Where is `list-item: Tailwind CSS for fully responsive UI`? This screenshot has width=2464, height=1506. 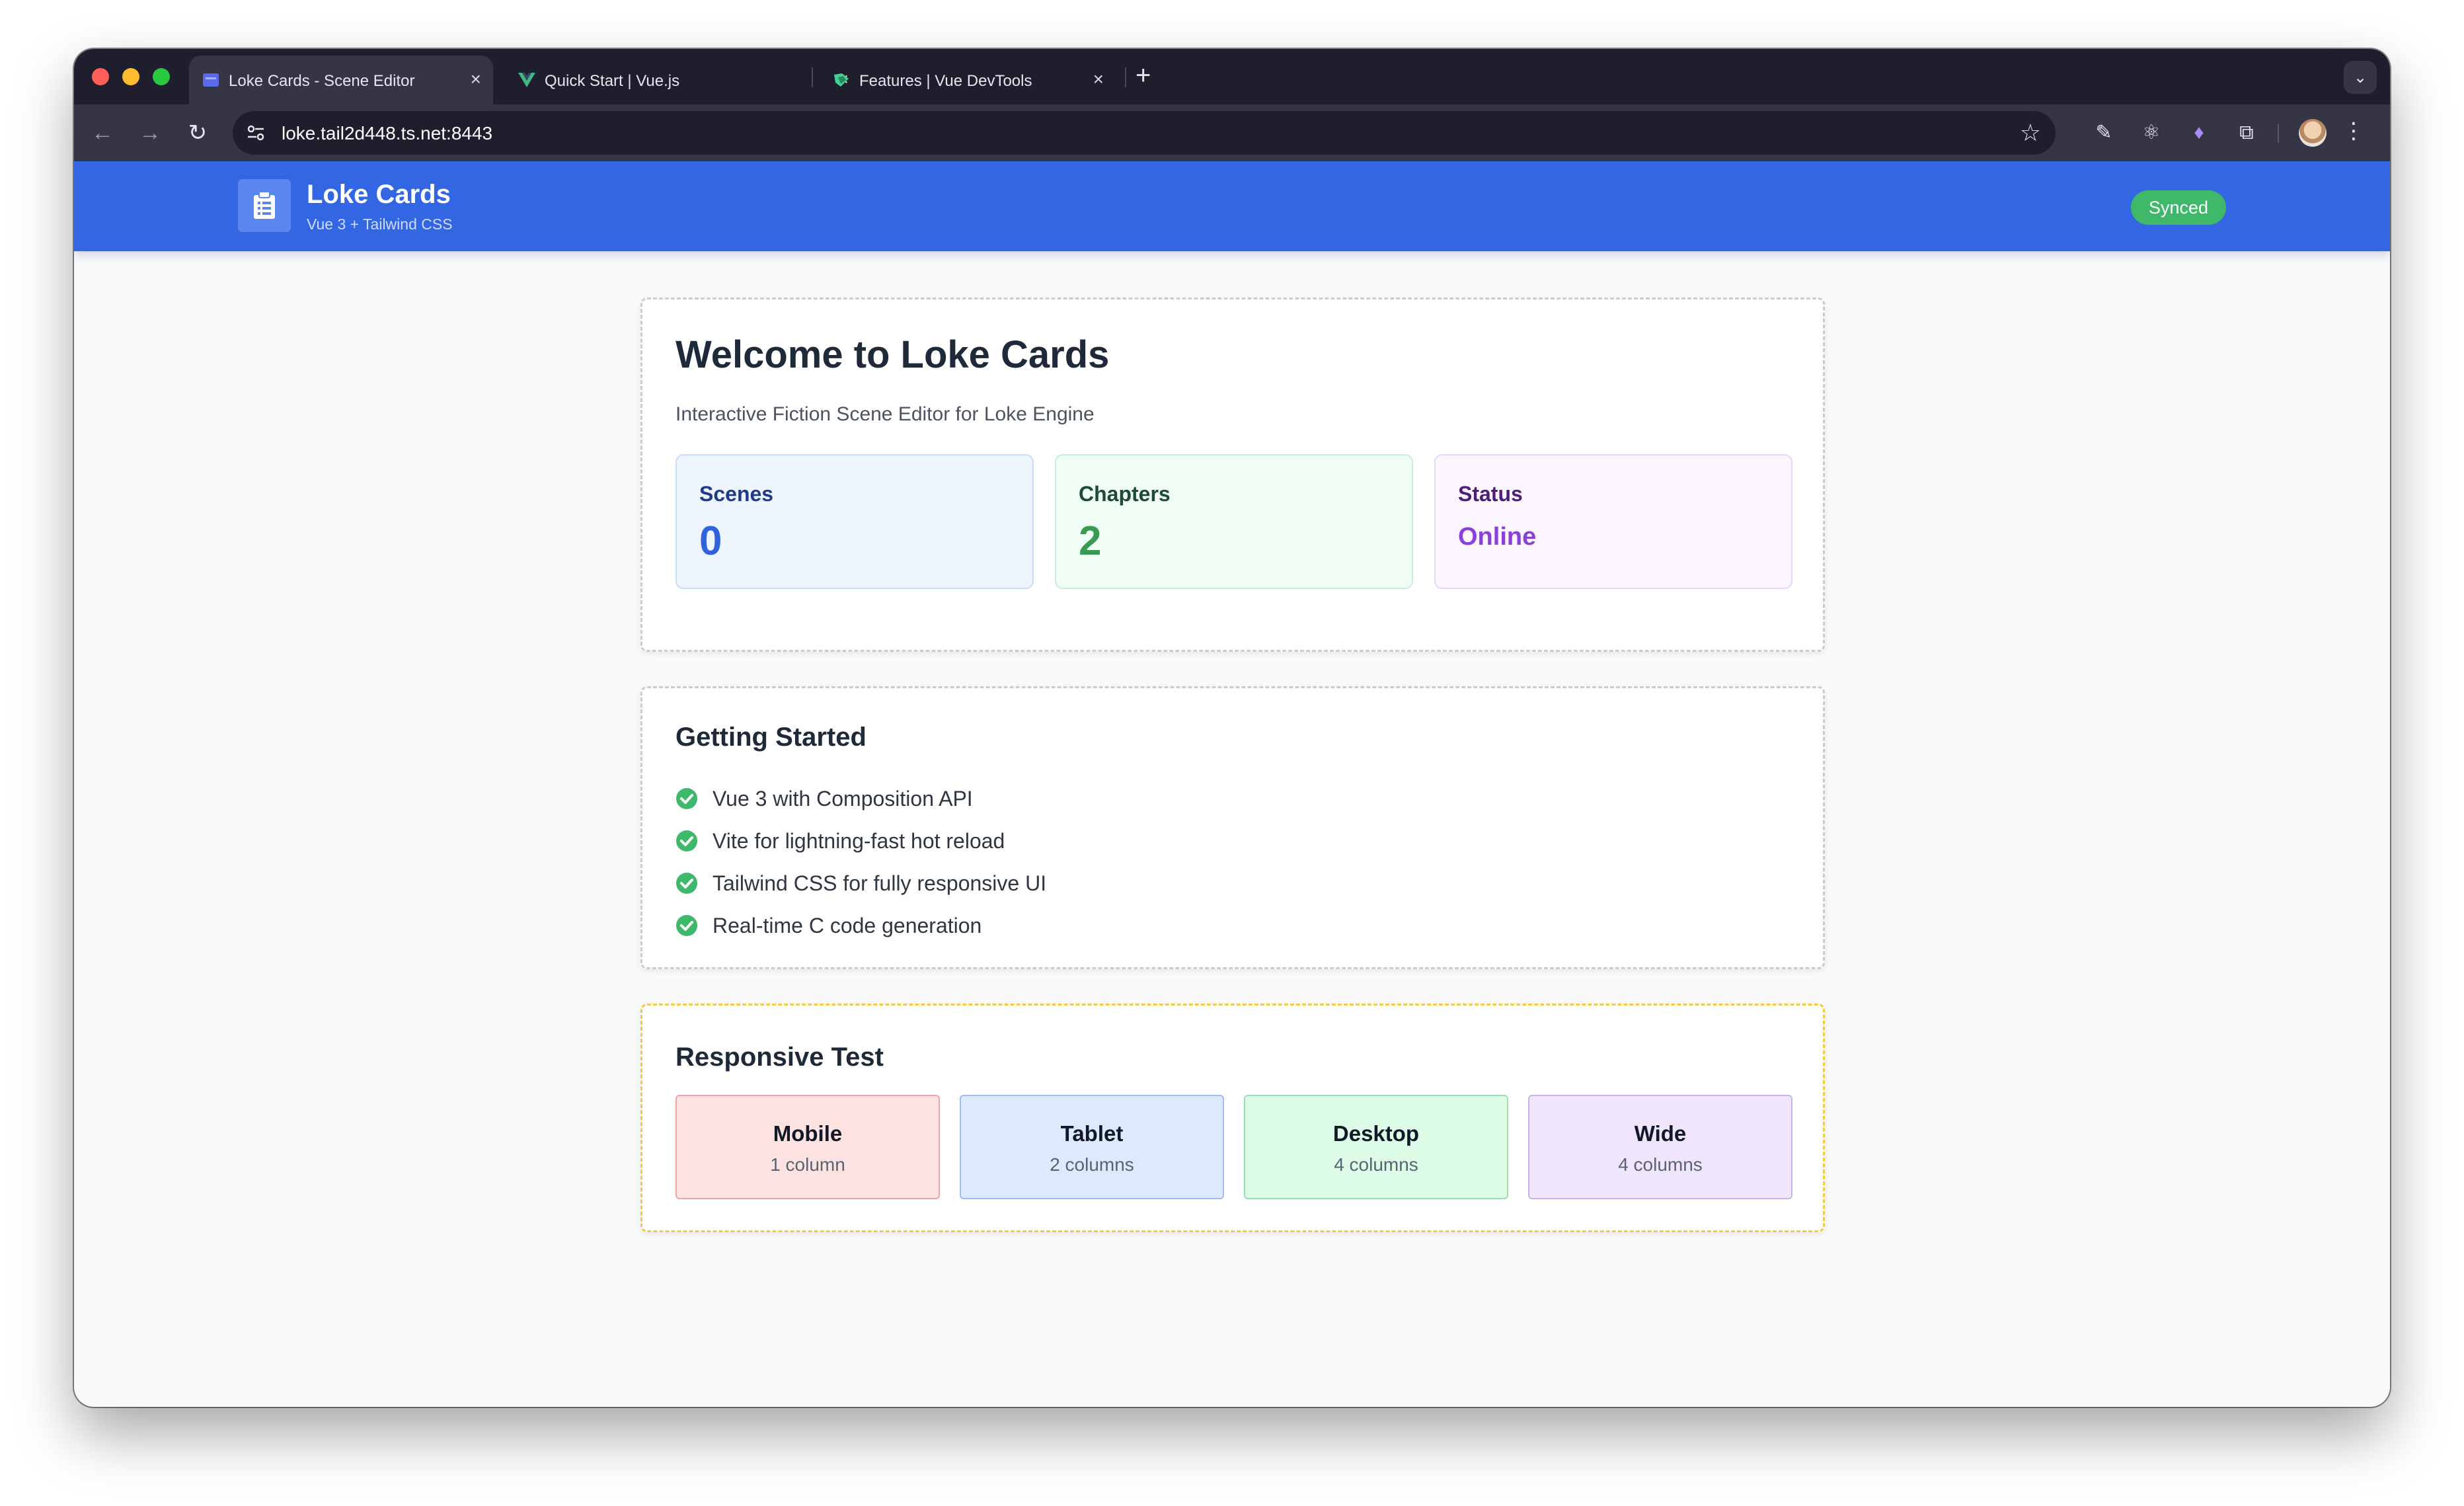 list-item: Tailwind CSS for fully responsive UI is located at coordinates (860, 883).